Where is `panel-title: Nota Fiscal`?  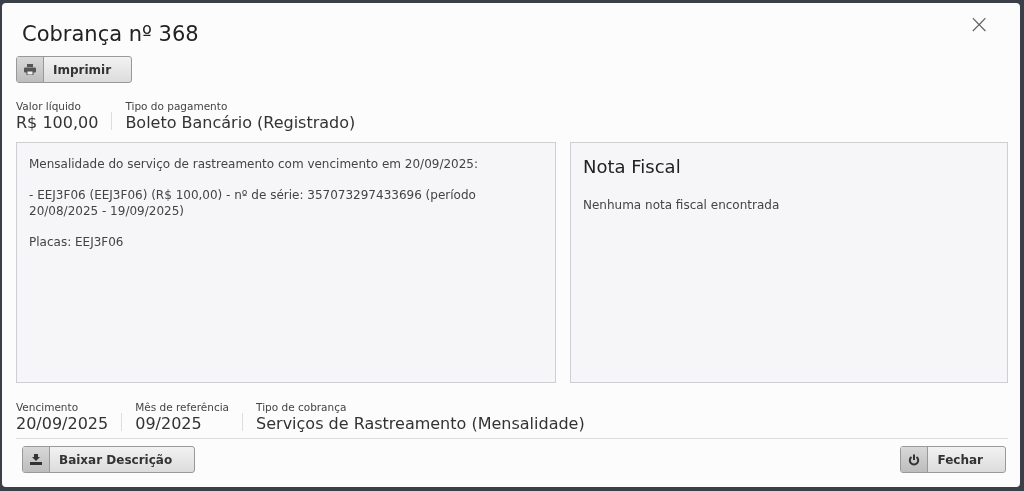
panel-title: Nota Fiscal is located at coordinates (632, 166).